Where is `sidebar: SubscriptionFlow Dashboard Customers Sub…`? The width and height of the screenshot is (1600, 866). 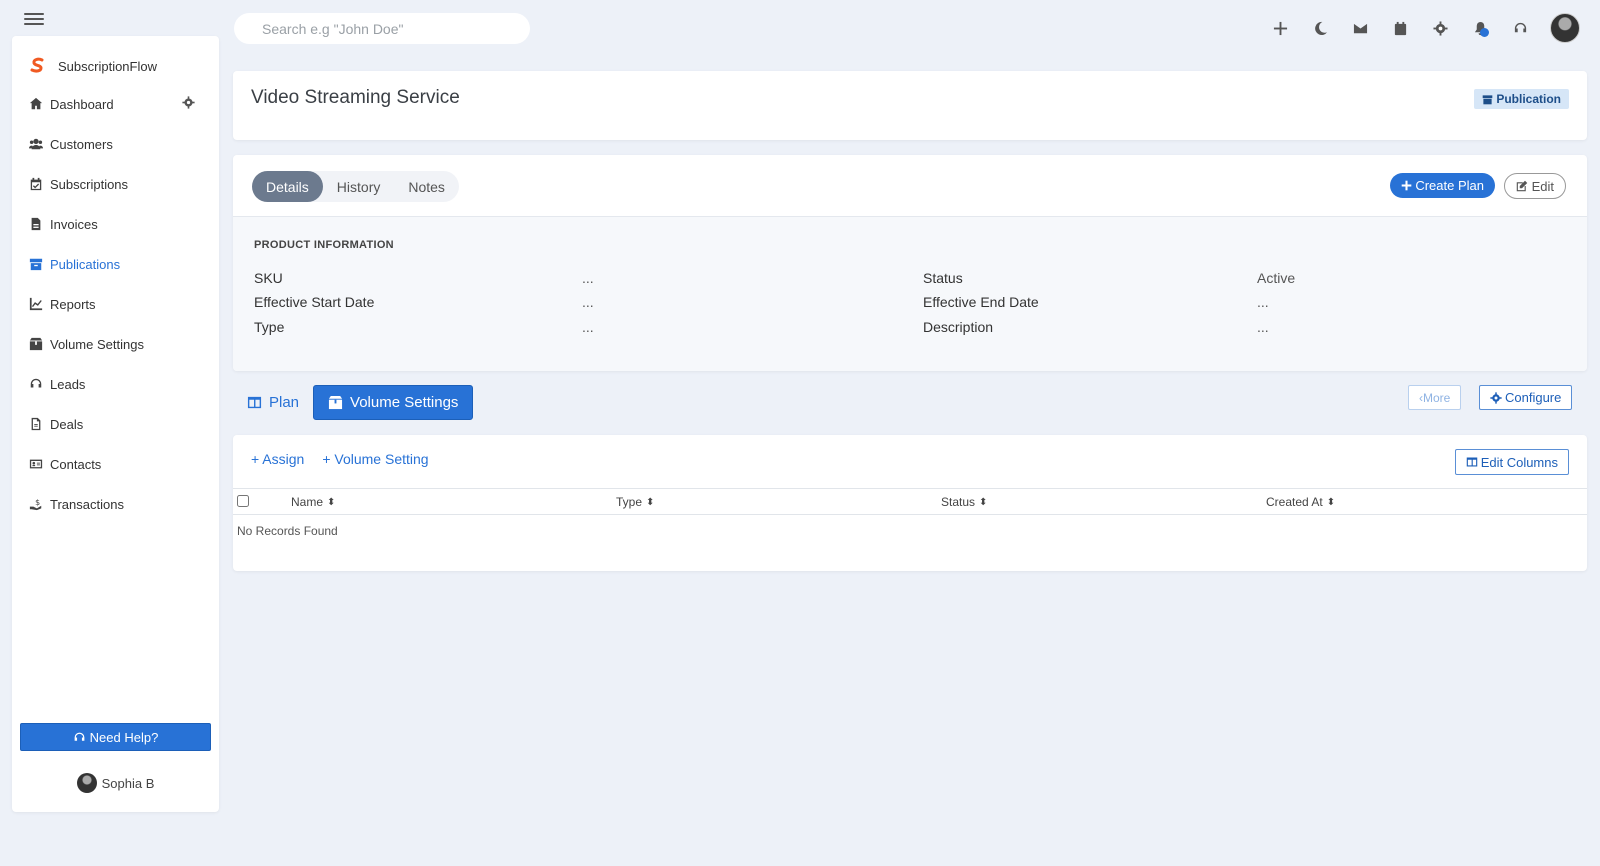
sidebar: SubscriptionFlow Dashboard Customers Sub… is located at coordinates (115, 424).